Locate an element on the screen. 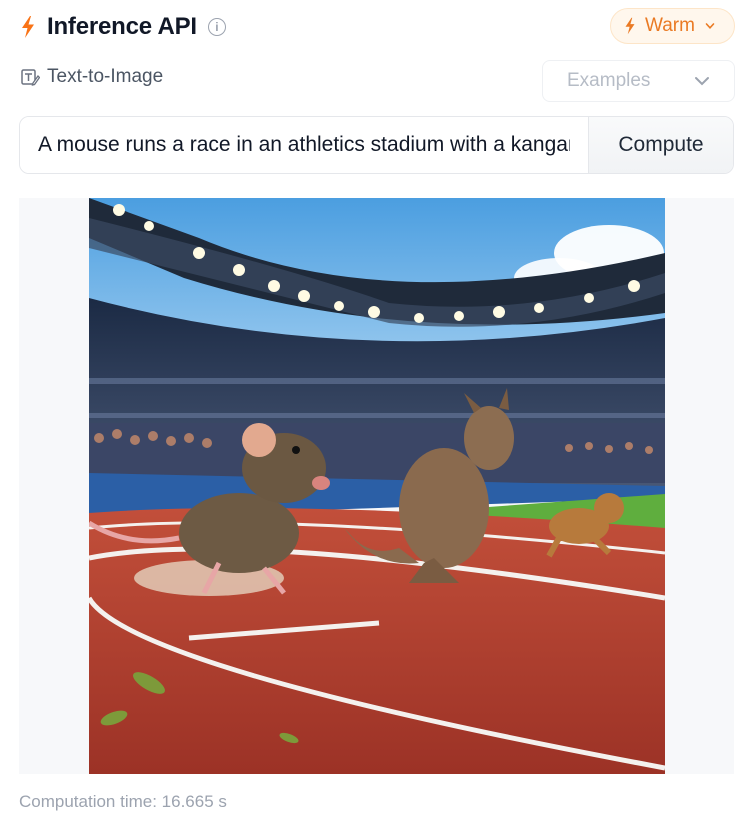 The image size is (749, 819). widget-title: Inference API is located at coordinates (122, 26).